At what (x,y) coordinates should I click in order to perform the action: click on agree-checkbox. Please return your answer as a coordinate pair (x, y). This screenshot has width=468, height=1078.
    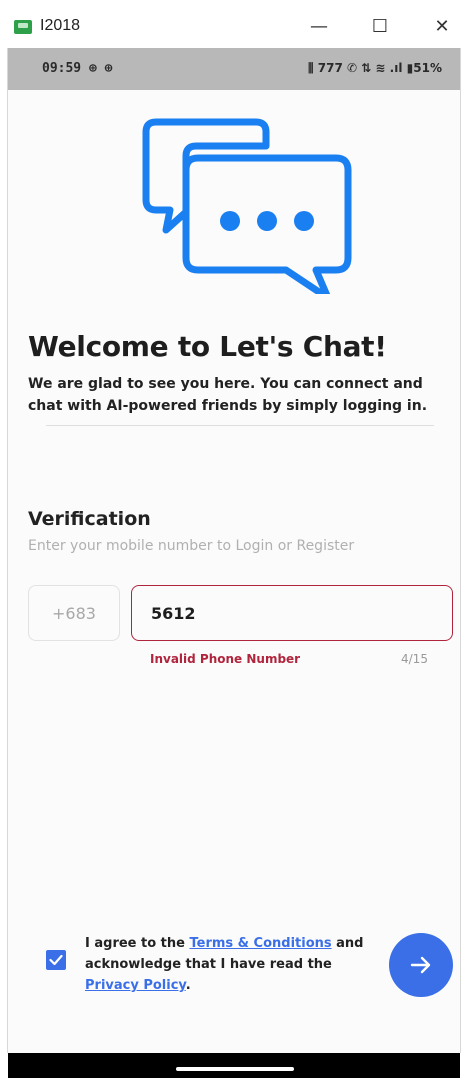
    Looking at the image, I should click on (56, 960).